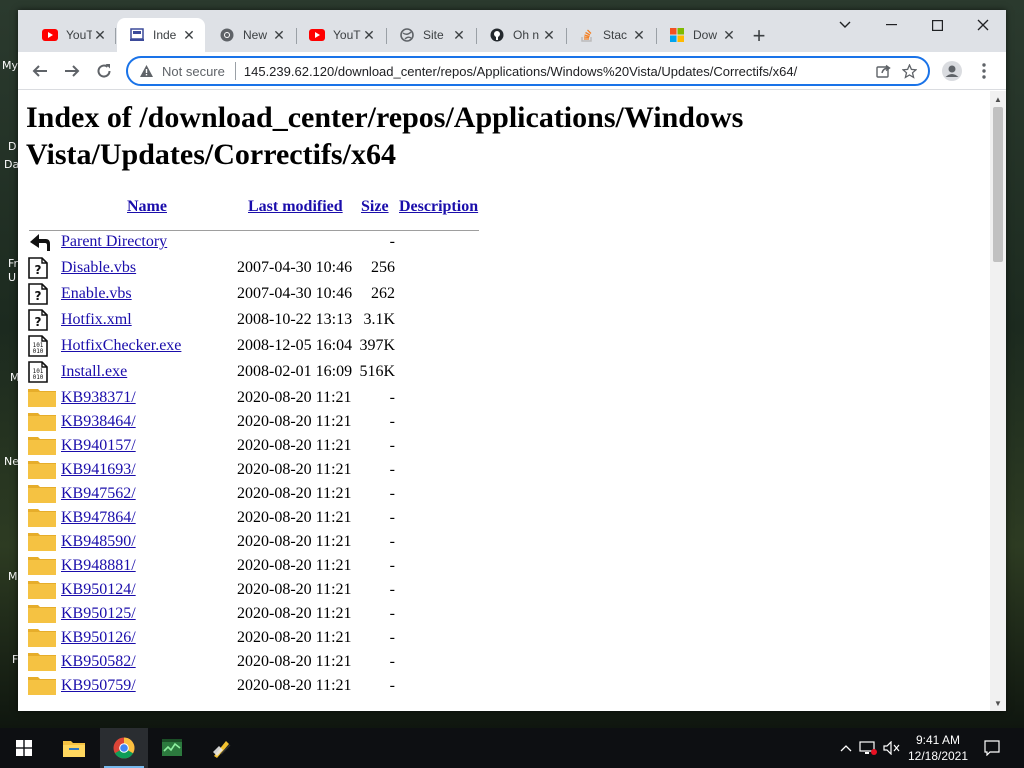 Image resolution: width=1024 pixels, height=768 pixels. What do you see at coordinates (98, 566) in the screenshot?
I see `entry-name-link: KB948881/` at bounding box center [98, 566].